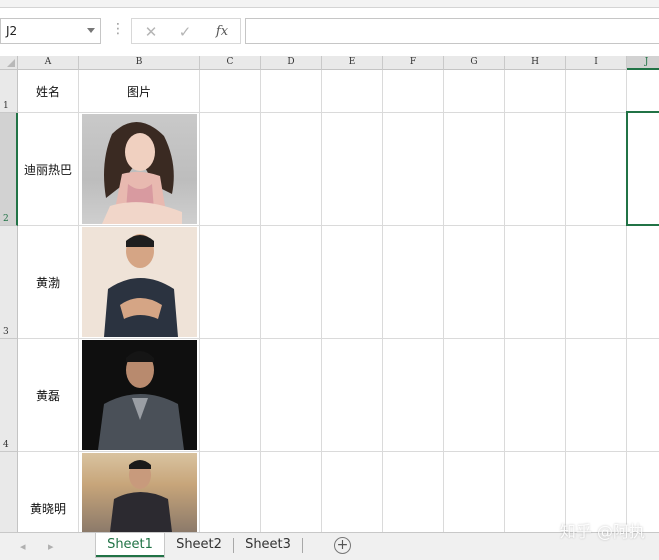  What do you see at coordinates (139, 63) in the screenshot?
I see `column-header-b: B` at bounding box center [139, 63].